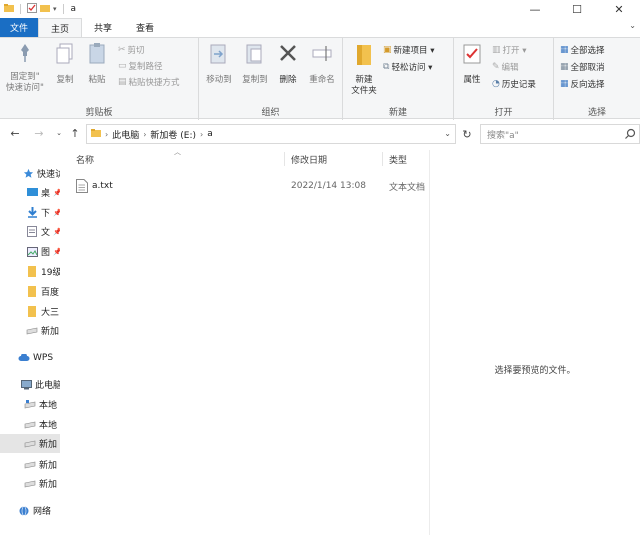 The image size is (640, 535). I want to click on tab-share: 共享, so click(103, 27).